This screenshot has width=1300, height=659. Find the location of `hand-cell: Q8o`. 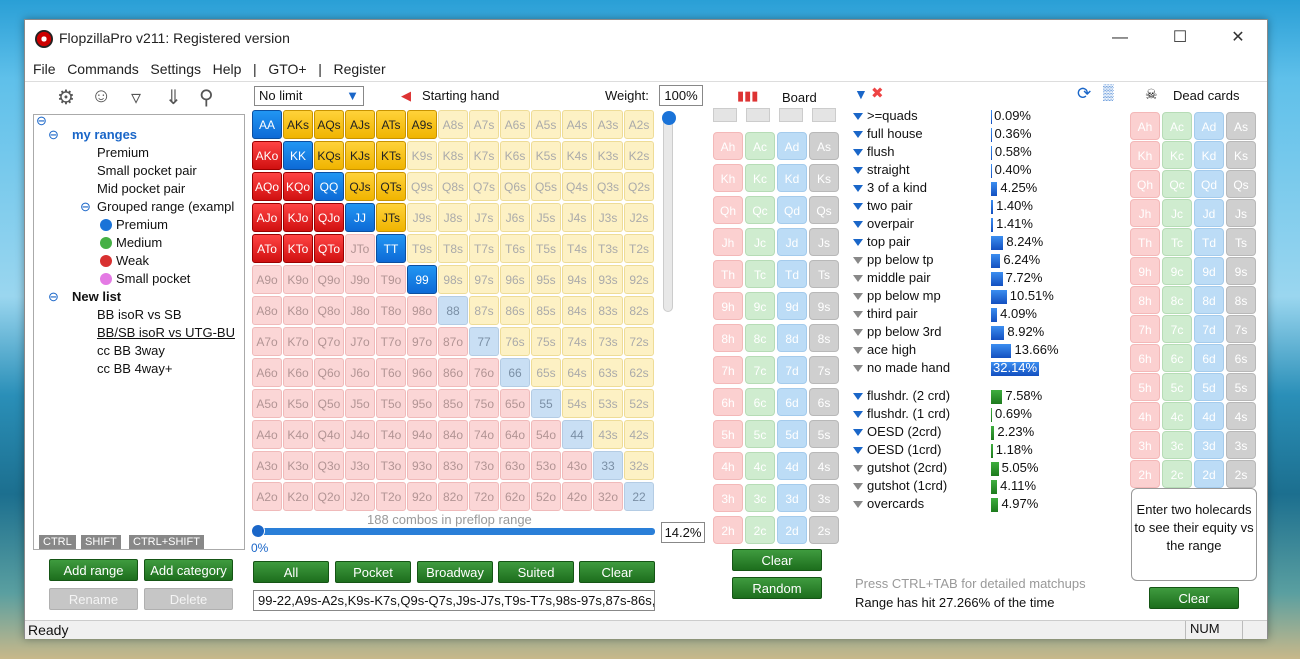

hand-cell: Q8o is located at coordinates (329, 310).